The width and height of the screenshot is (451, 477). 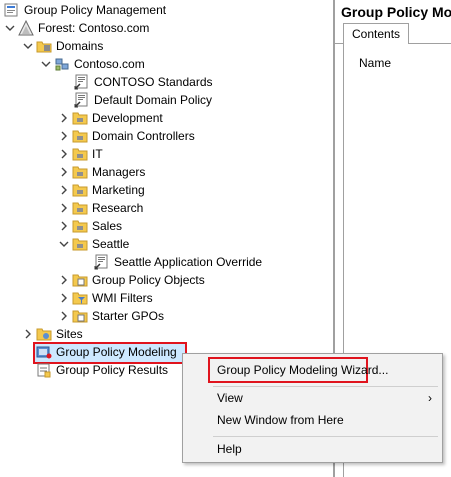 I want to click on tree-label-ou: IT, so click(x=97, y=154).